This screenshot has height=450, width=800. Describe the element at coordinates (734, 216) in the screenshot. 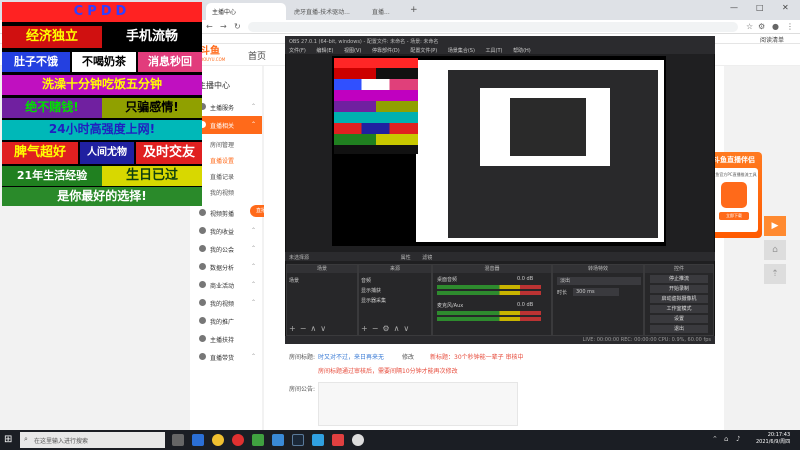

I see `download-button: 立即下载` at that location.